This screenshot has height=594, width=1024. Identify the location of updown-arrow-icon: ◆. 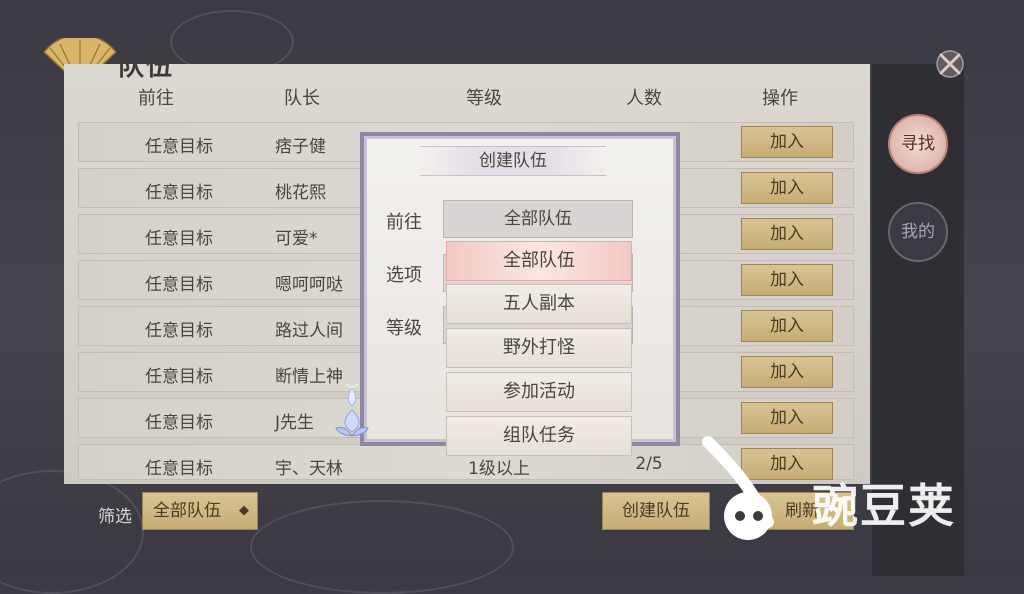
(244, 510).